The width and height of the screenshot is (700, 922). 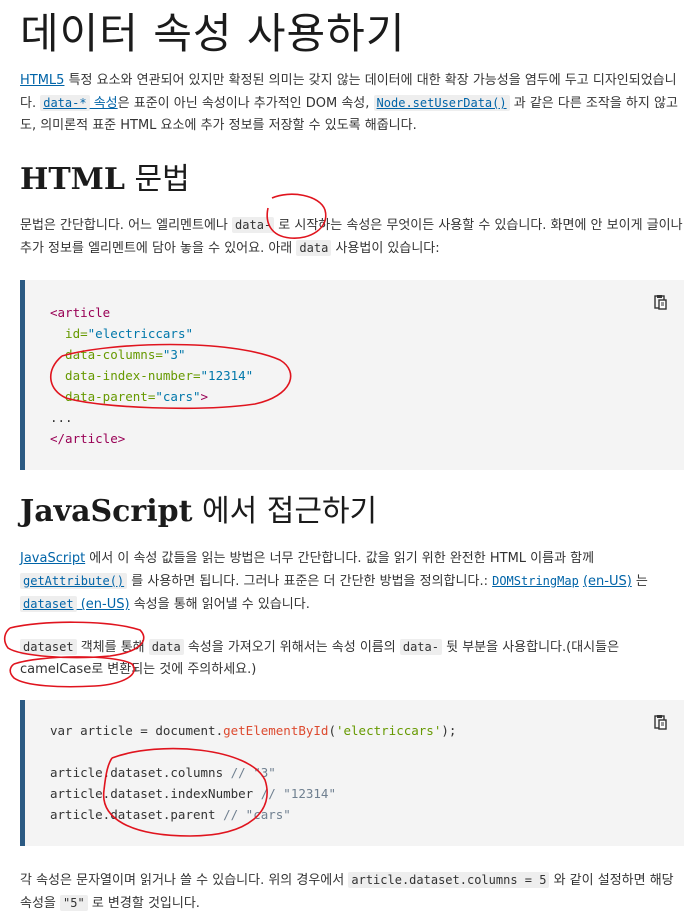 I want to click on html-syntax-heading: HTML 문법, so click(x=105, y=179).